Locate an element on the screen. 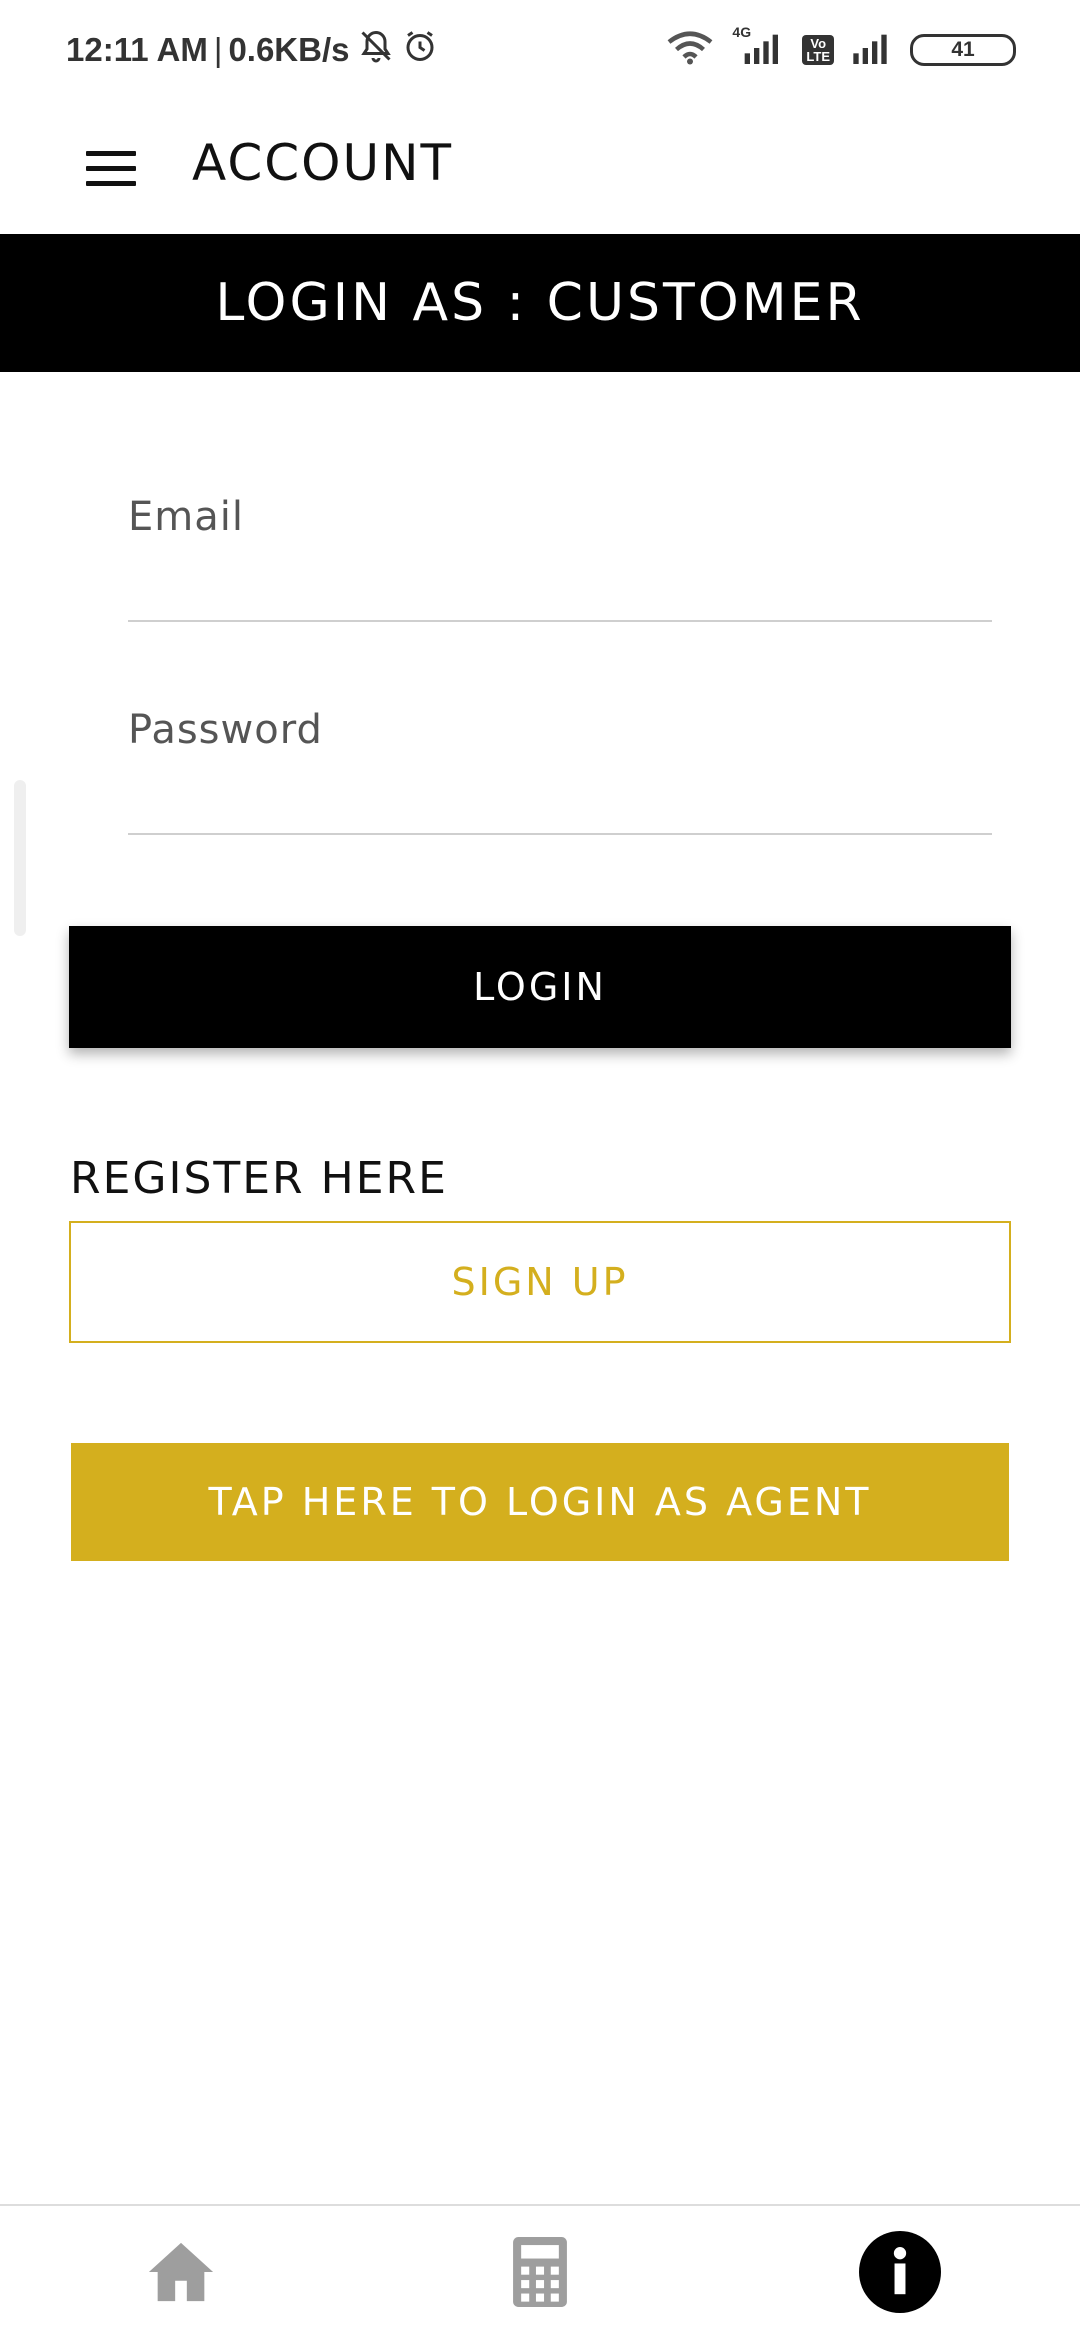  wifi-icon is located at coordinates (690, 50).